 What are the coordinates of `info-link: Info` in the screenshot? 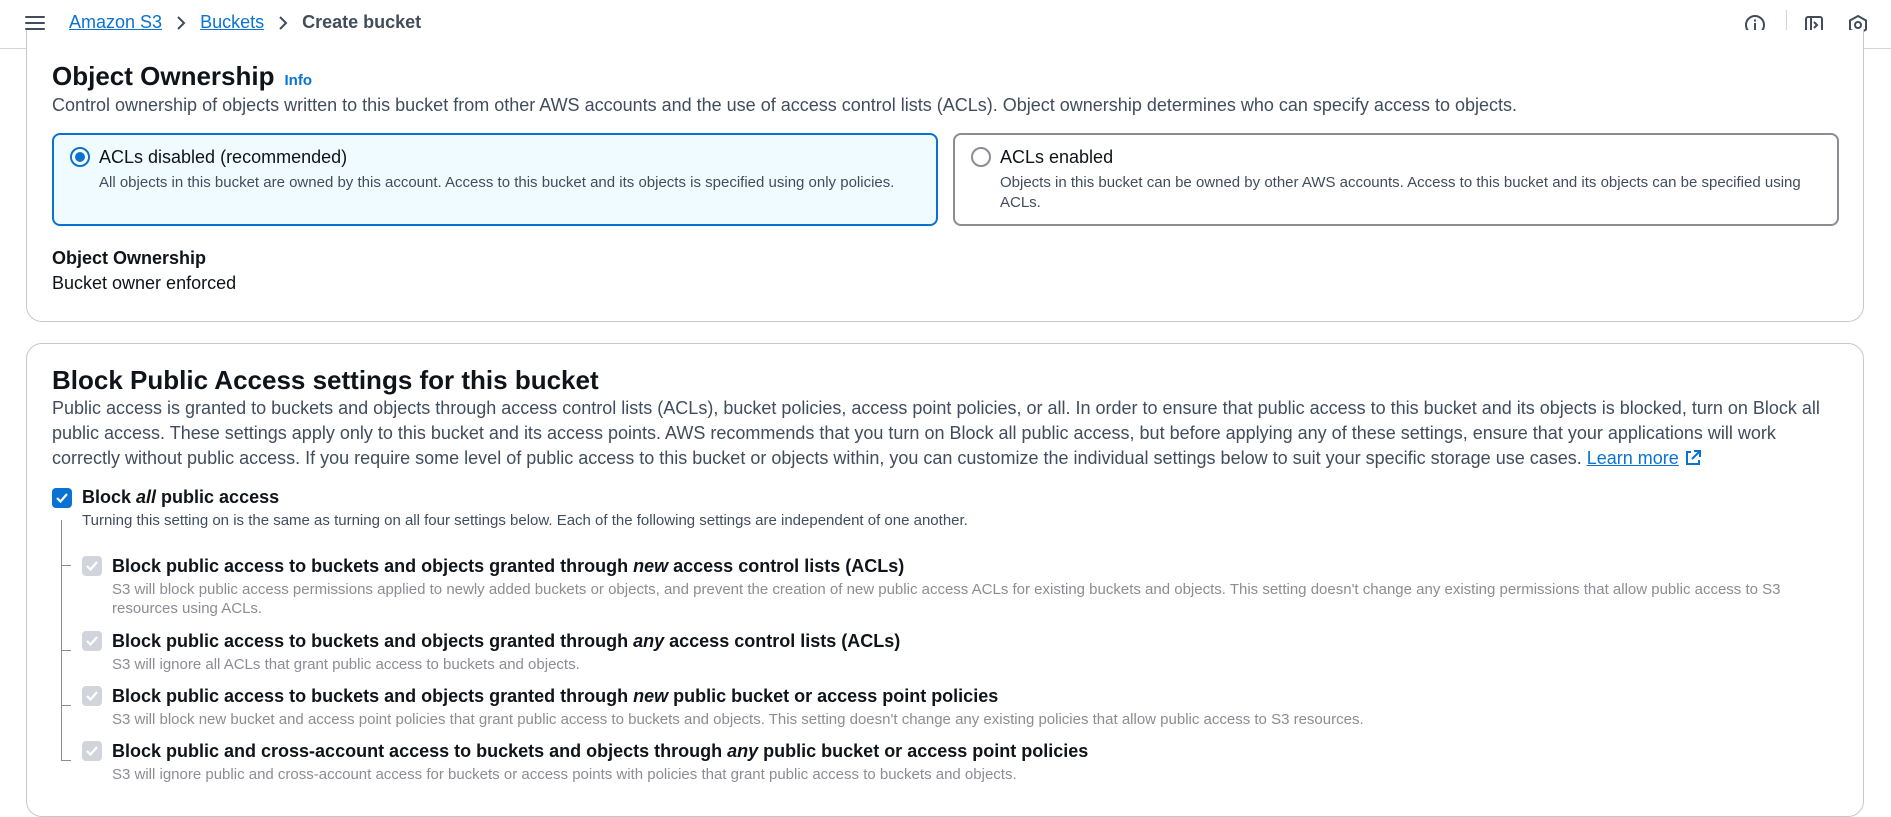 It's located at (299, 80).